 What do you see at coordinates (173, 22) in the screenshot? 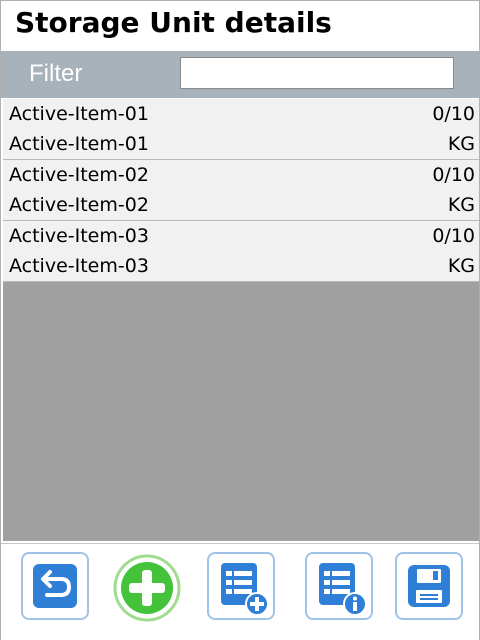
I see `page-title: Storage Unit details` at bounding box center [173, 22].